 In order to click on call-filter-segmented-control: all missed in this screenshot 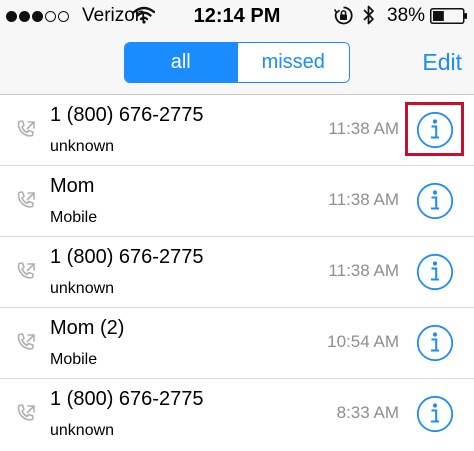, I will do `click(237, 62)`.